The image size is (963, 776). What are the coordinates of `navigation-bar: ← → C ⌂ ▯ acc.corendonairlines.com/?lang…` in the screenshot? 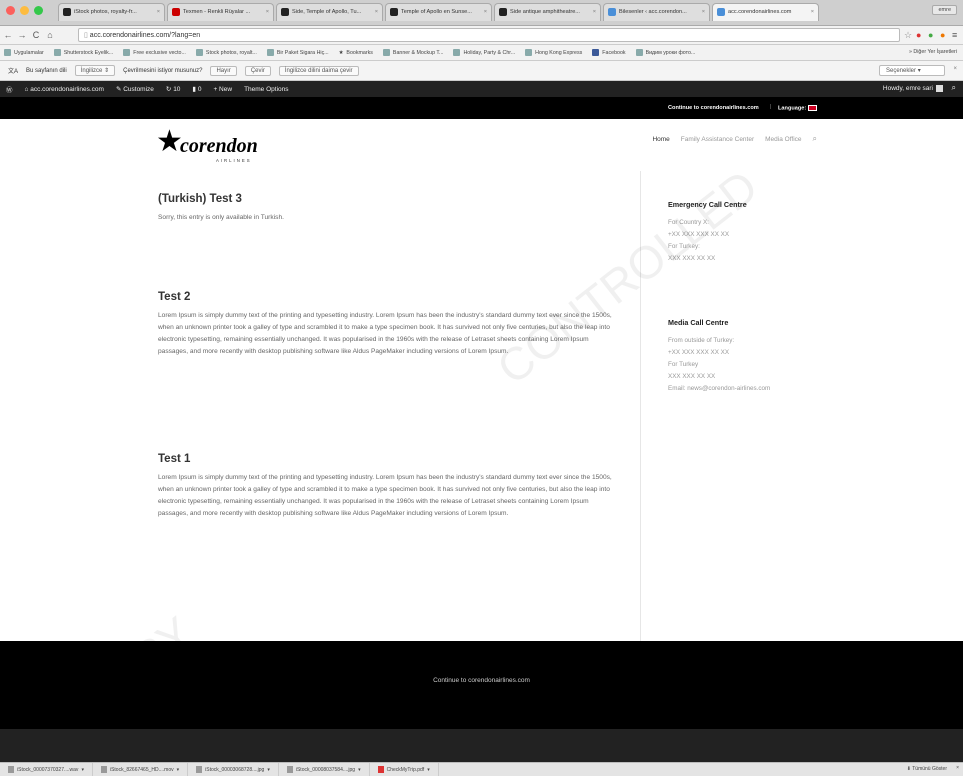 It's located at (481, 35).